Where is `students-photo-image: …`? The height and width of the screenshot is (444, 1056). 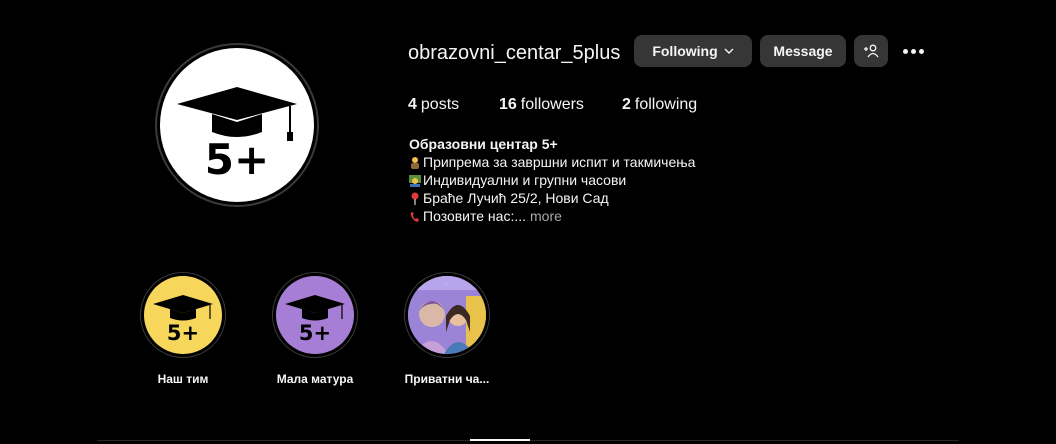 students-photo-image: … is located at coordinates (447, 315).